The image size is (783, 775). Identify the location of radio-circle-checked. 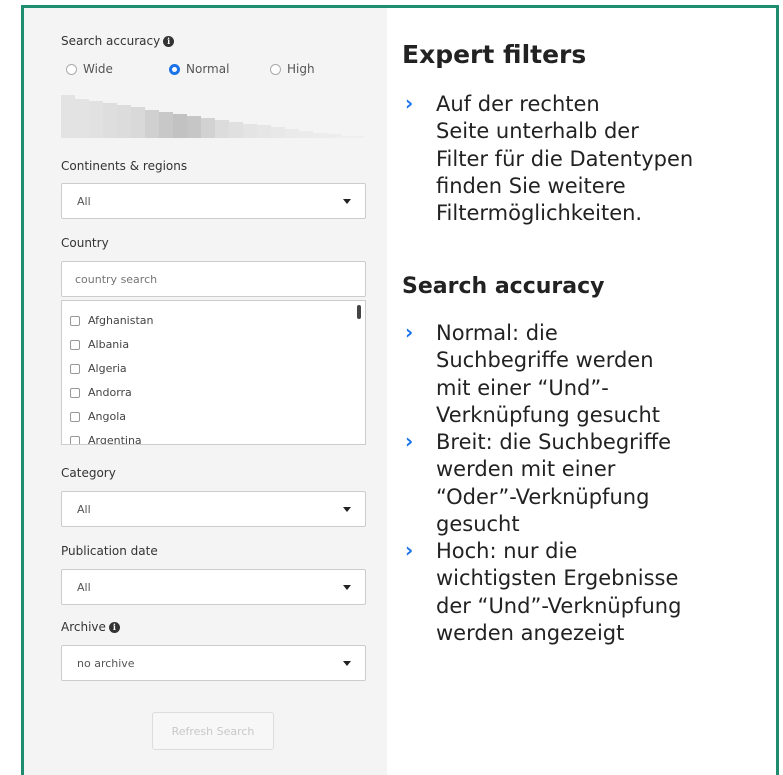
(174, 69).